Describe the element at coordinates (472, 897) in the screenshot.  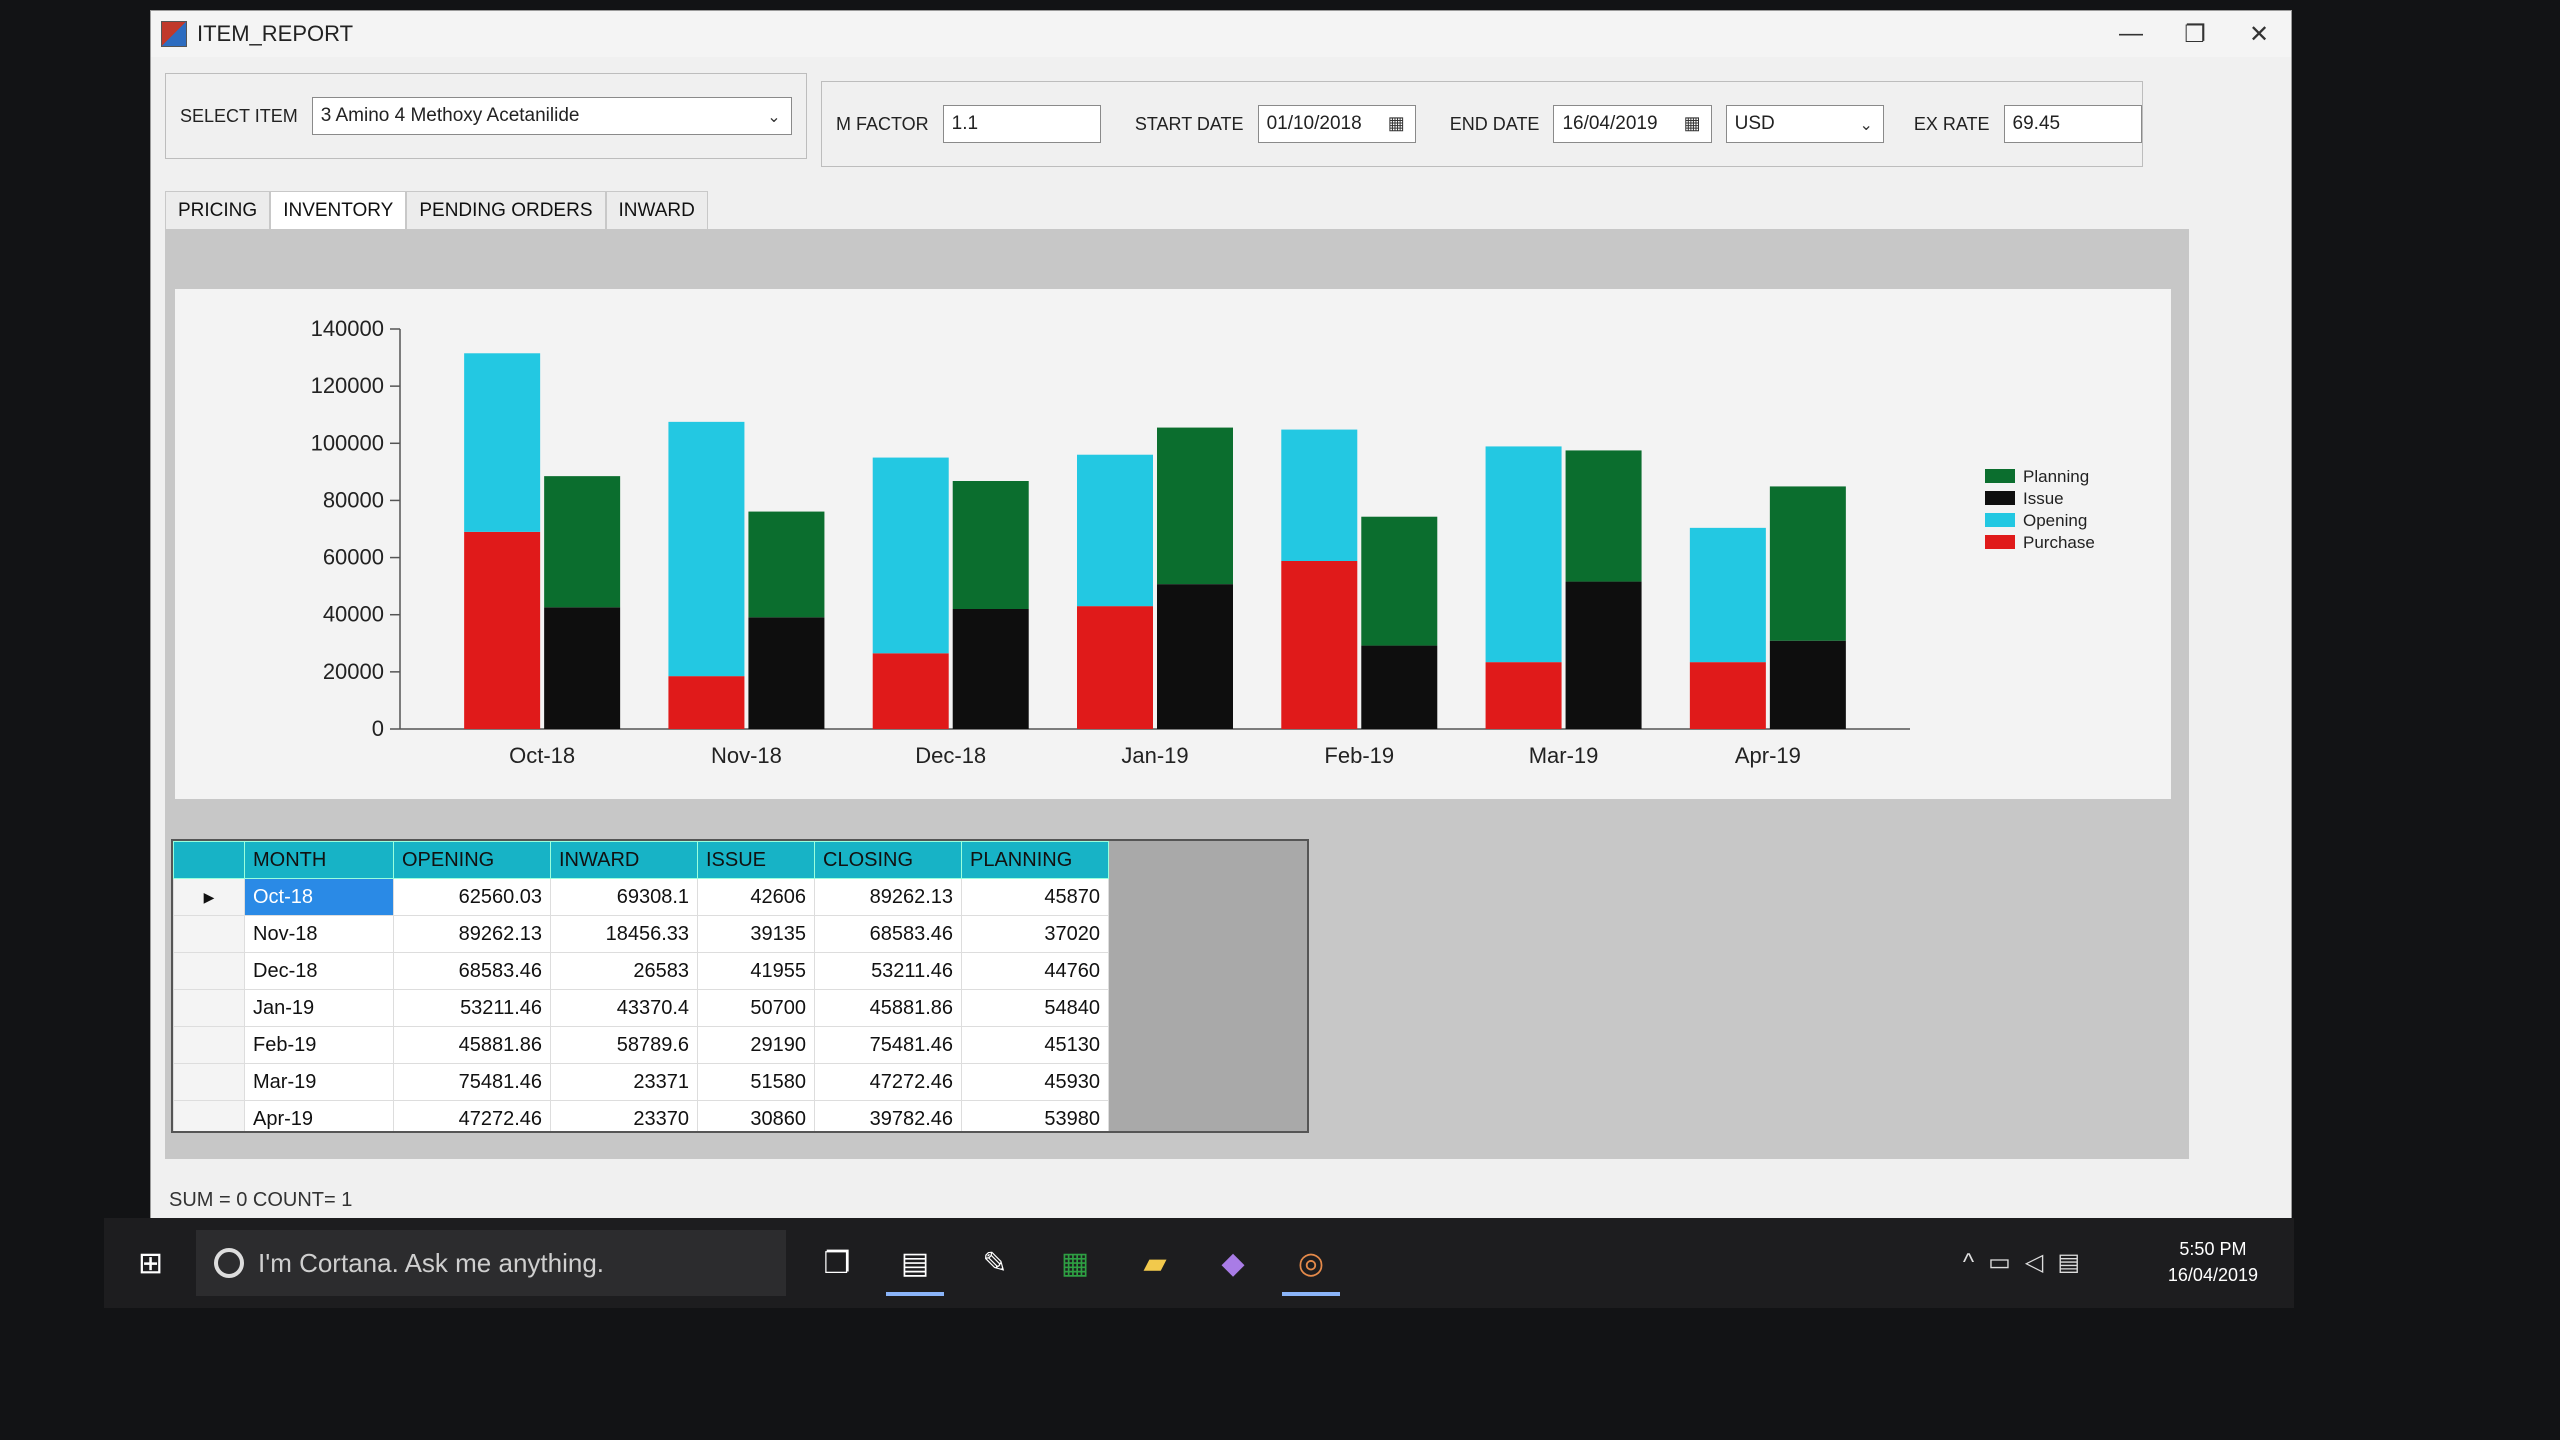
I see `cell-opening: 62560.03` at that location.